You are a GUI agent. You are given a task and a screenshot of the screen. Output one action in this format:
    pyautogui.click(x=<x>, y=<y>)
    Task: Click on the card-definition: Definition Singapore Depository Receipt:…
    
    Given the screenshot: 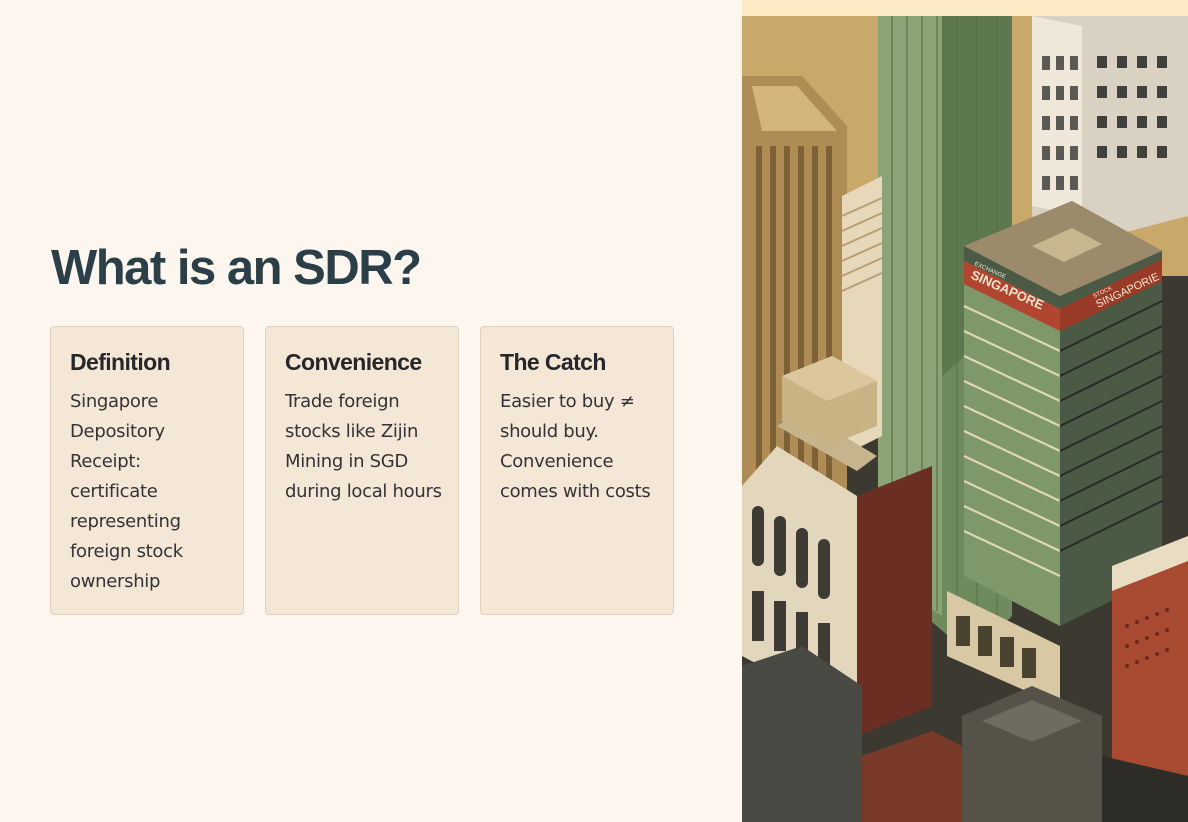 What is the action you would take?
    pyautogui.click(x=147, y=470)
    